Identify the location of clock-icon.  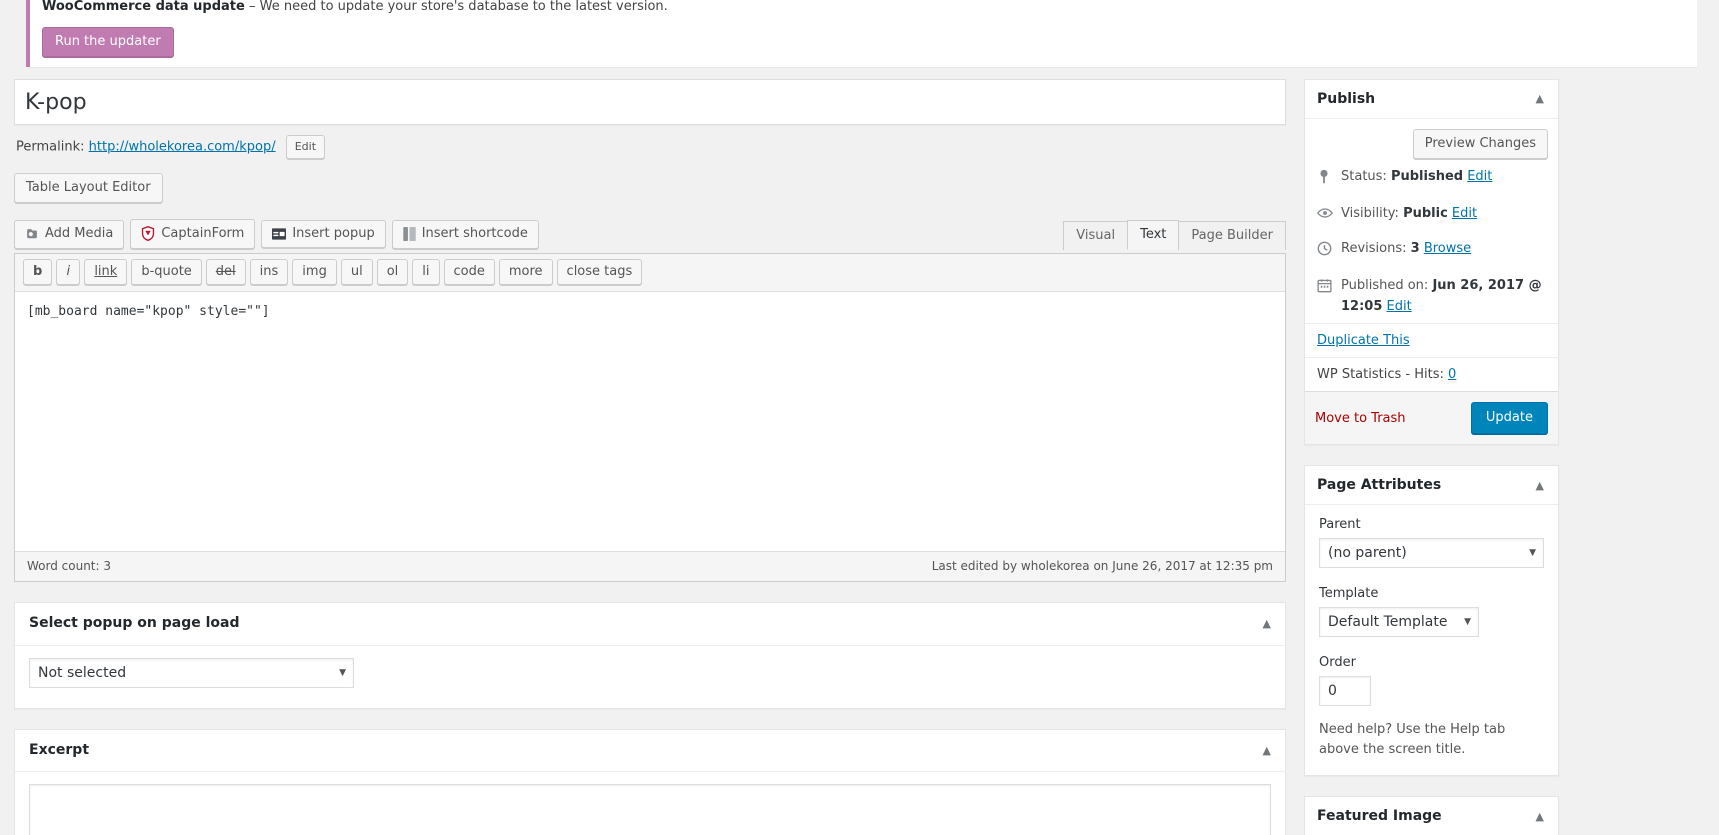
(1325, 251).